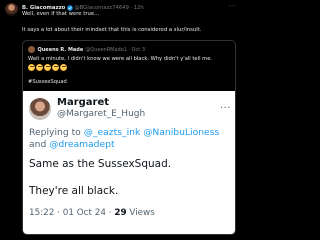 This screenshot has width=320, height=240. Describe the element at coordinates (140, 213) in the screenshot. I see `embedded-views-label: Views` at that location.